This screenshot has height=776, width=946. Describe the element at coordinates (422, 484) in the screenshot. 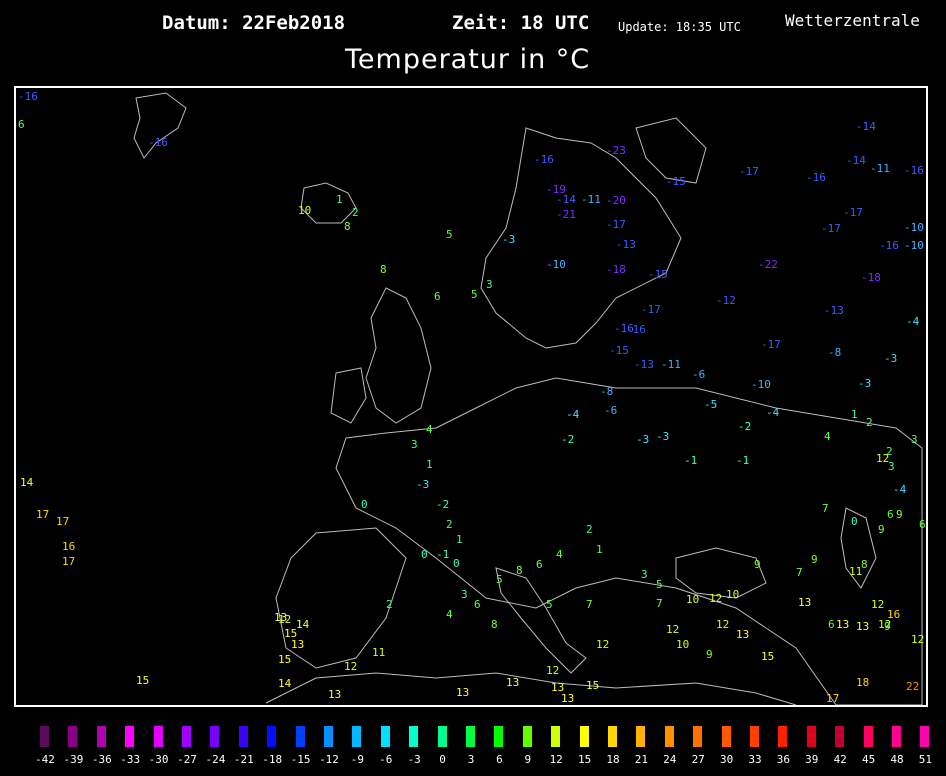

I see `station-temperature: -3` at that location.